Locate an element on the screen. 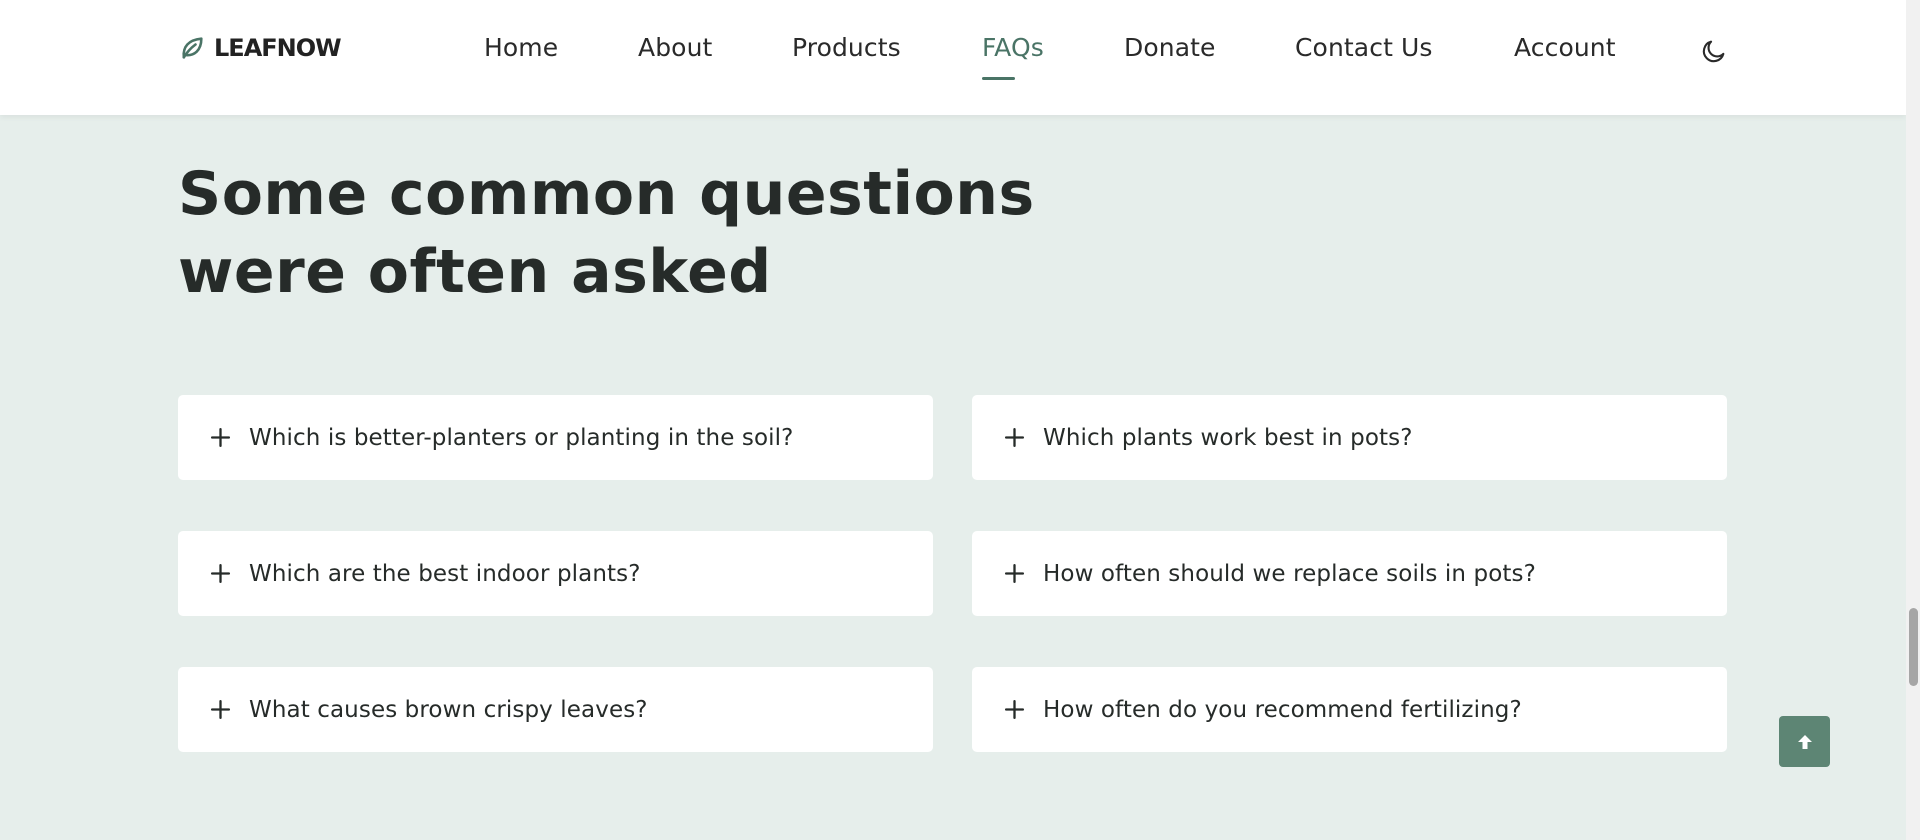  faq-item: How often do you recommend fertilizing? is located at coordinates (1349, 709).